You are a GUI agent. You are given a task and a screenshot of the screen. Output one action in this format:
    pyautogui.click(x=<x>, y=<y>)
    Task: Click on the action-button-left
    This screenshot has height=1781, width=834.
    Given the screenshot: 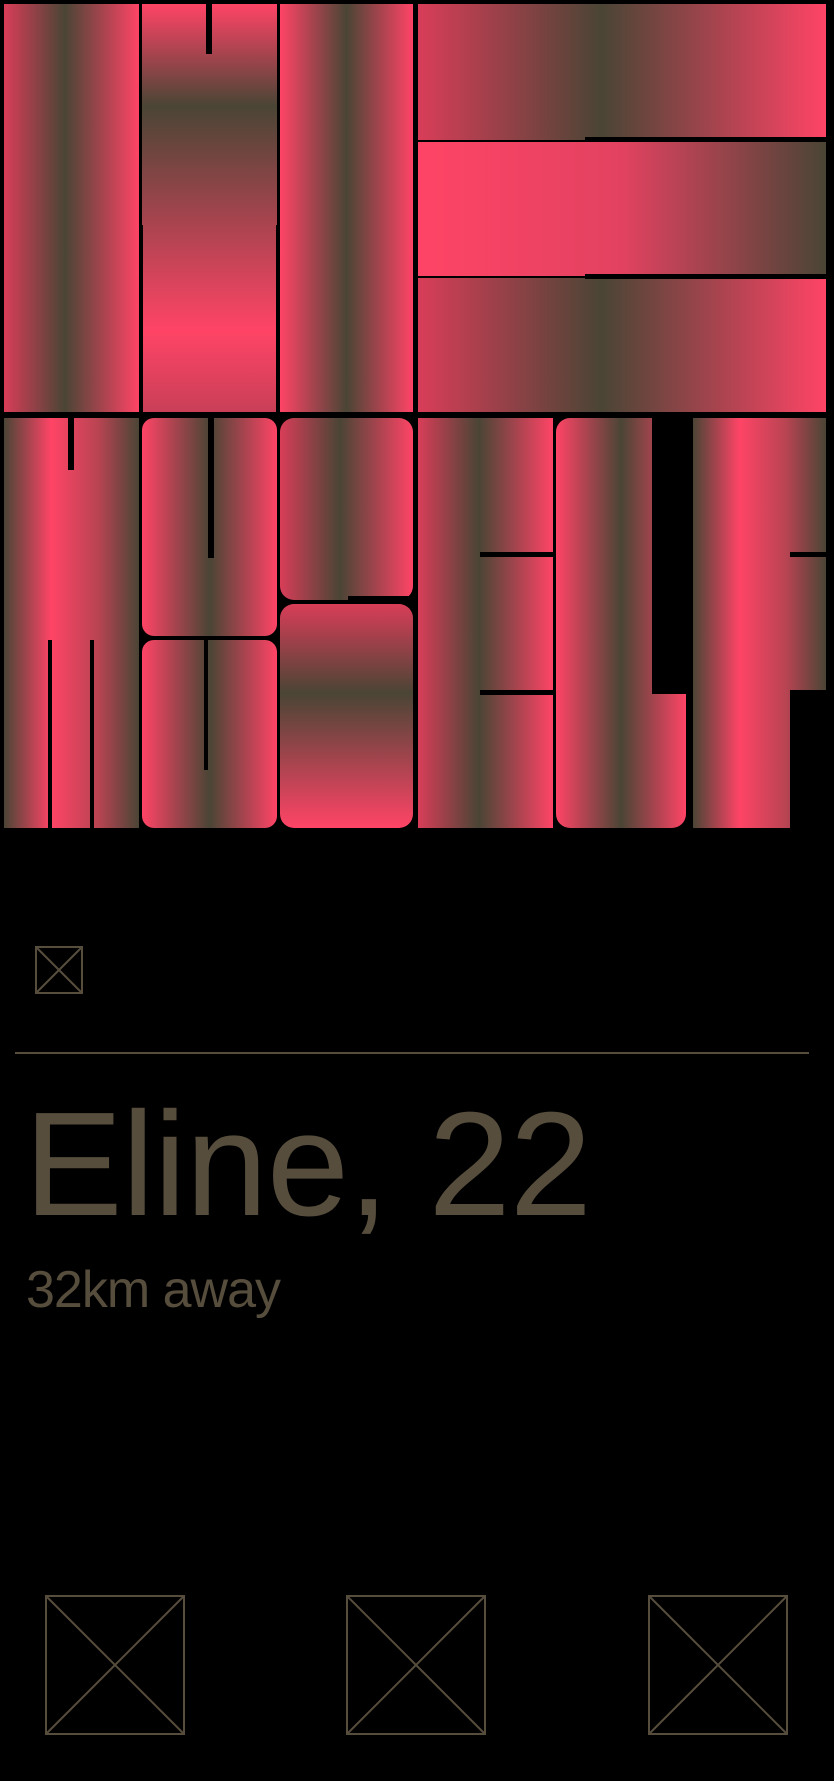 What is the action you would take?
    pyautogui.click(x=115, y=1665)
    